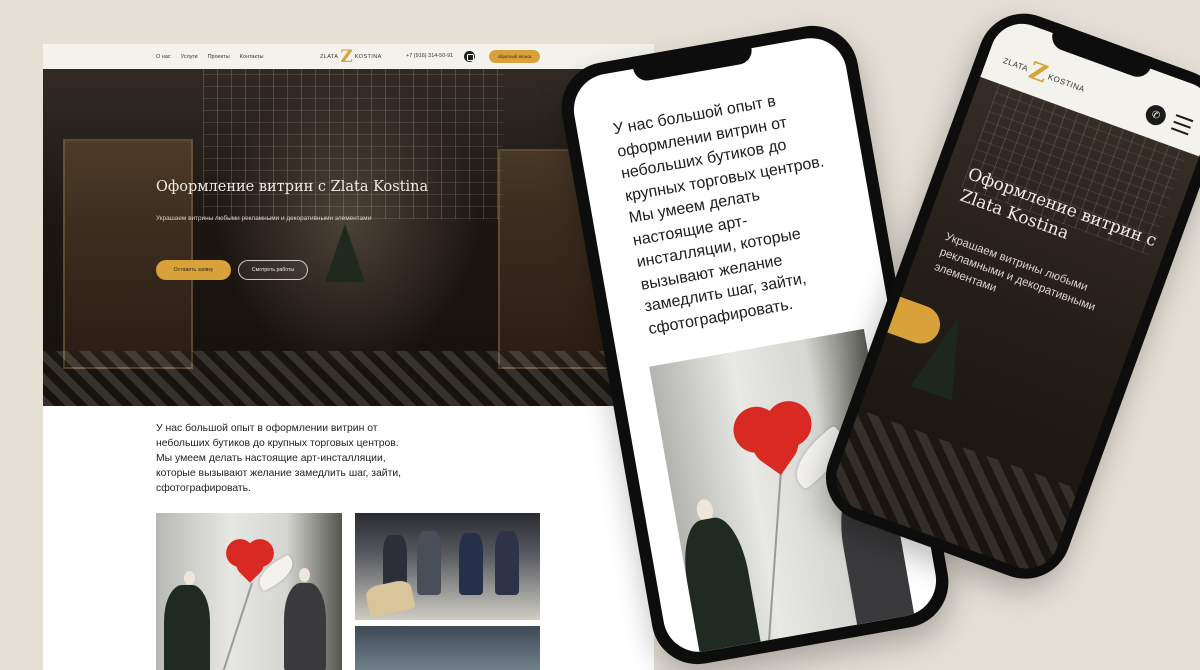 This screenshot has height=670, width=1200. Describe the element at coordinates (345, 253) in the screenshot. I see `hero-background-tree` at that location.